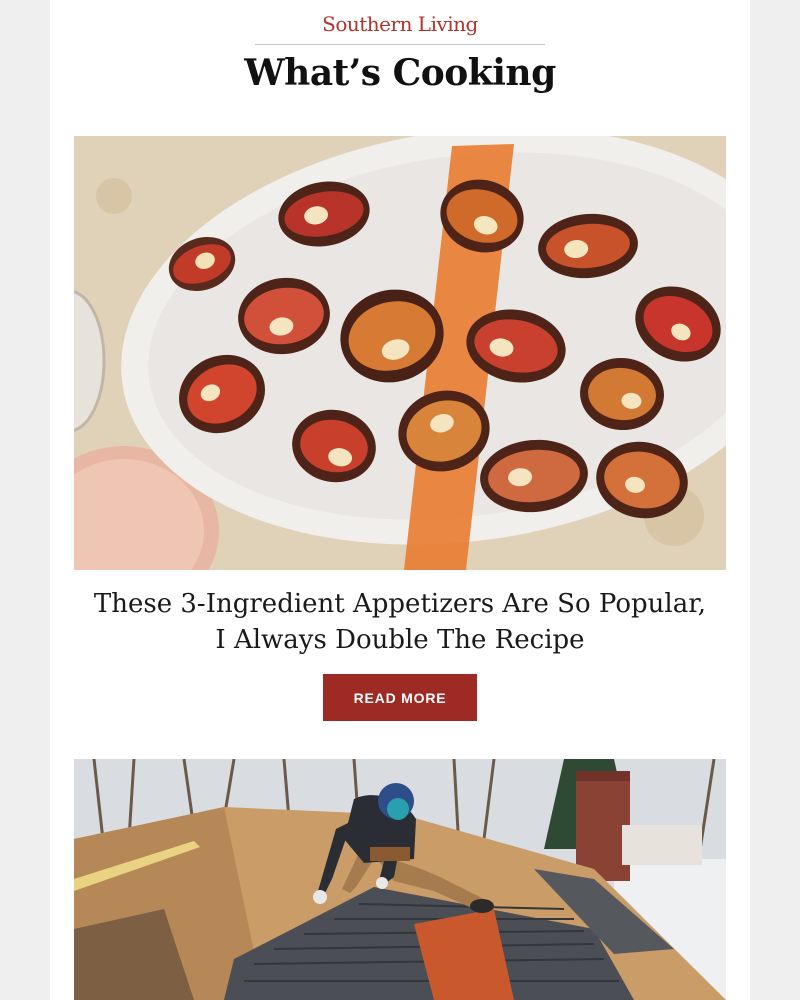 The height and width of the screenshot is (1000, 800). I want to click on header-divider, so click(400, 44).